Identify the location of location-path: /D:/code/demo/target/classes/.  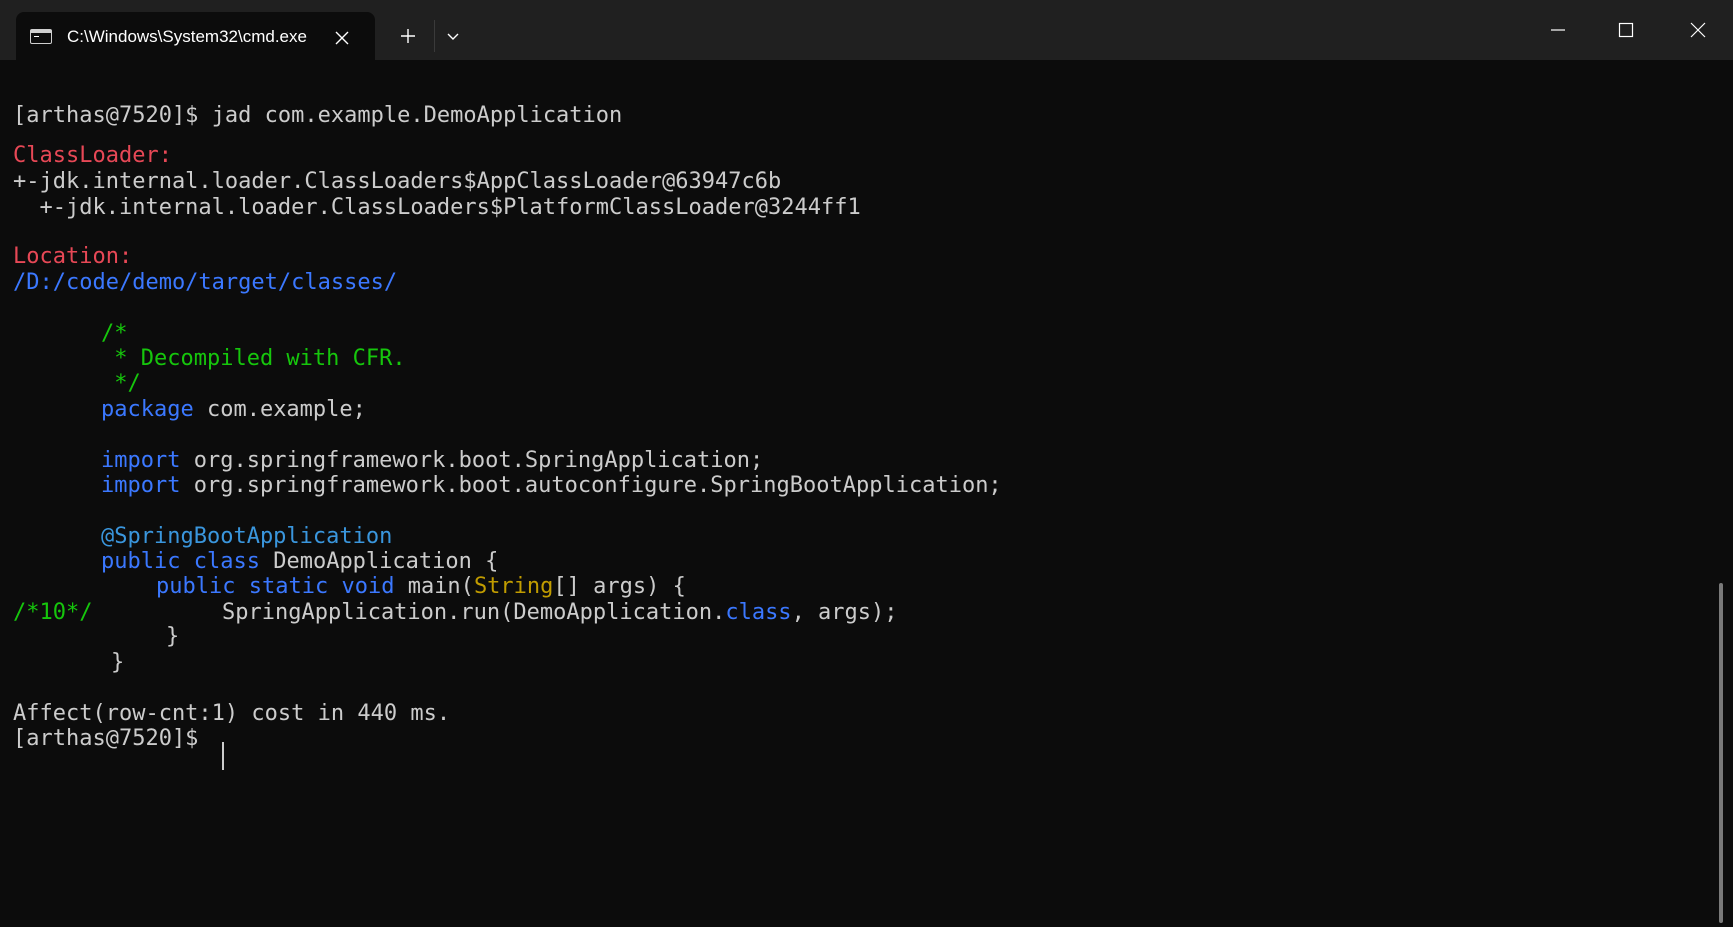
(205, 282).